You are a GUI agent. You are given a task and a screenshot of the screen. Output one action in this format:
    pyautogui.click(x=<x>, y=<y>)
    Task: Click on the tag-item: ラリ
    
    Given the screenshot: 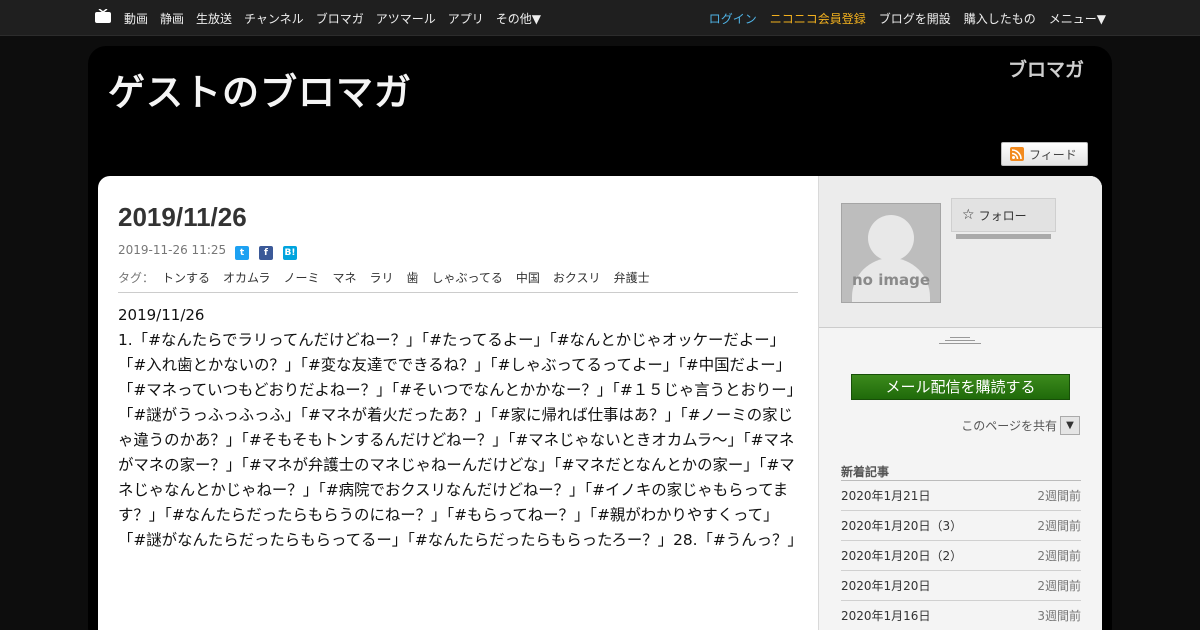 What is the action you would take?
    pyautogui.click(x=381, y=277)
    